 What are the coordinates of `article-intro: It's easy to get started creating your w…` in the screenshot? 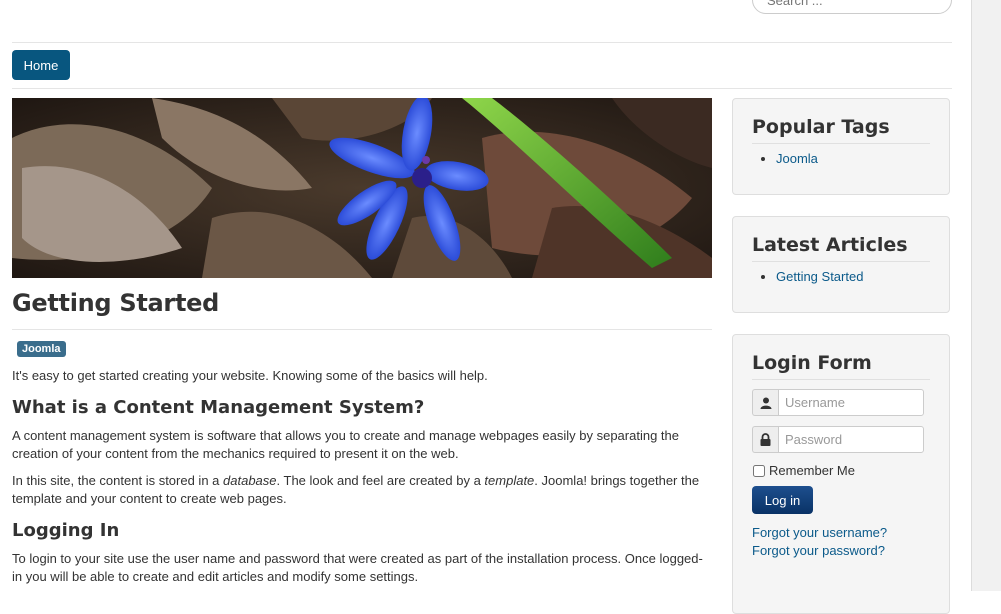 It's located at (250, 375).